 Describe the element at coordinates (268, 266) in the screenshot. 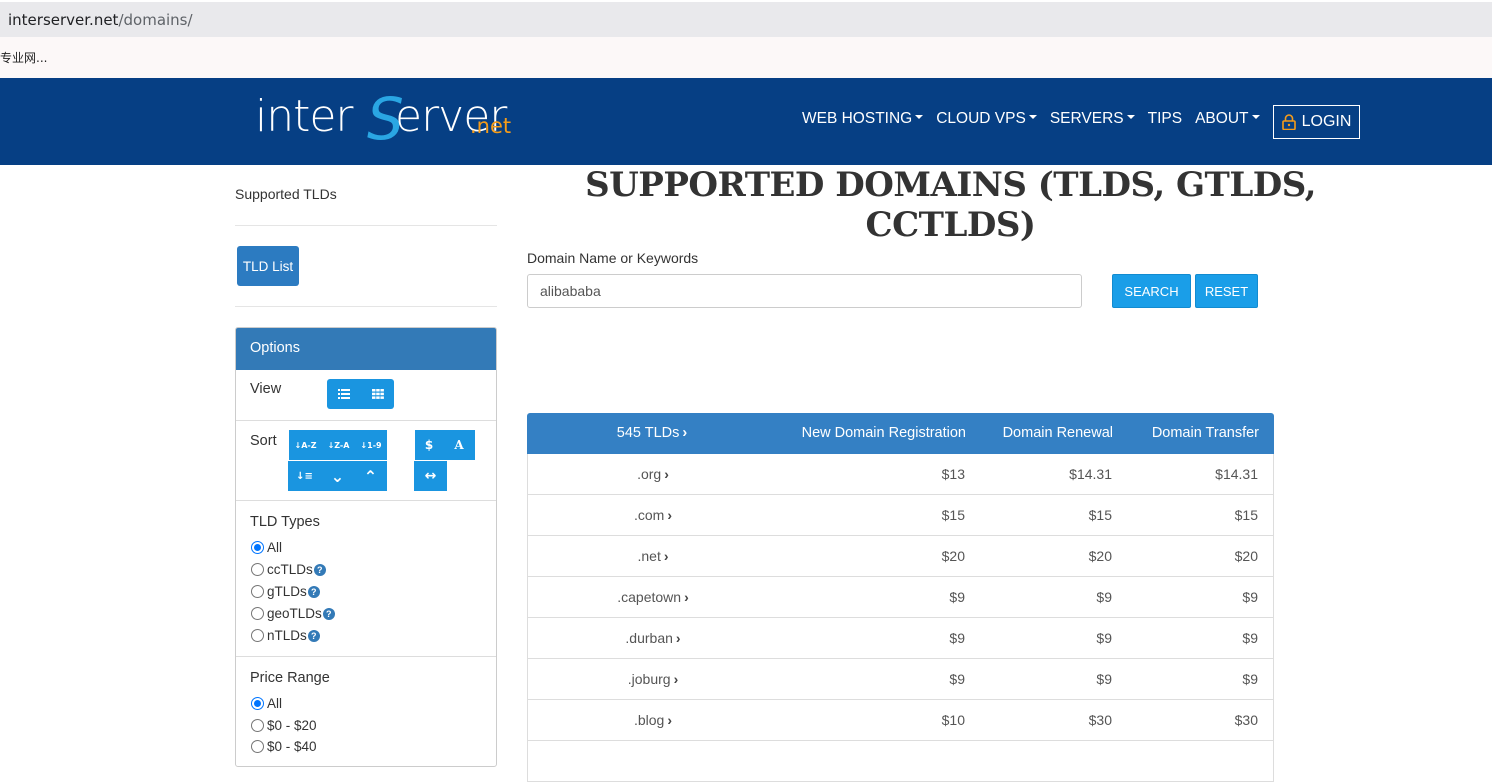

I see `tld-list-button: TLD List` at that location.